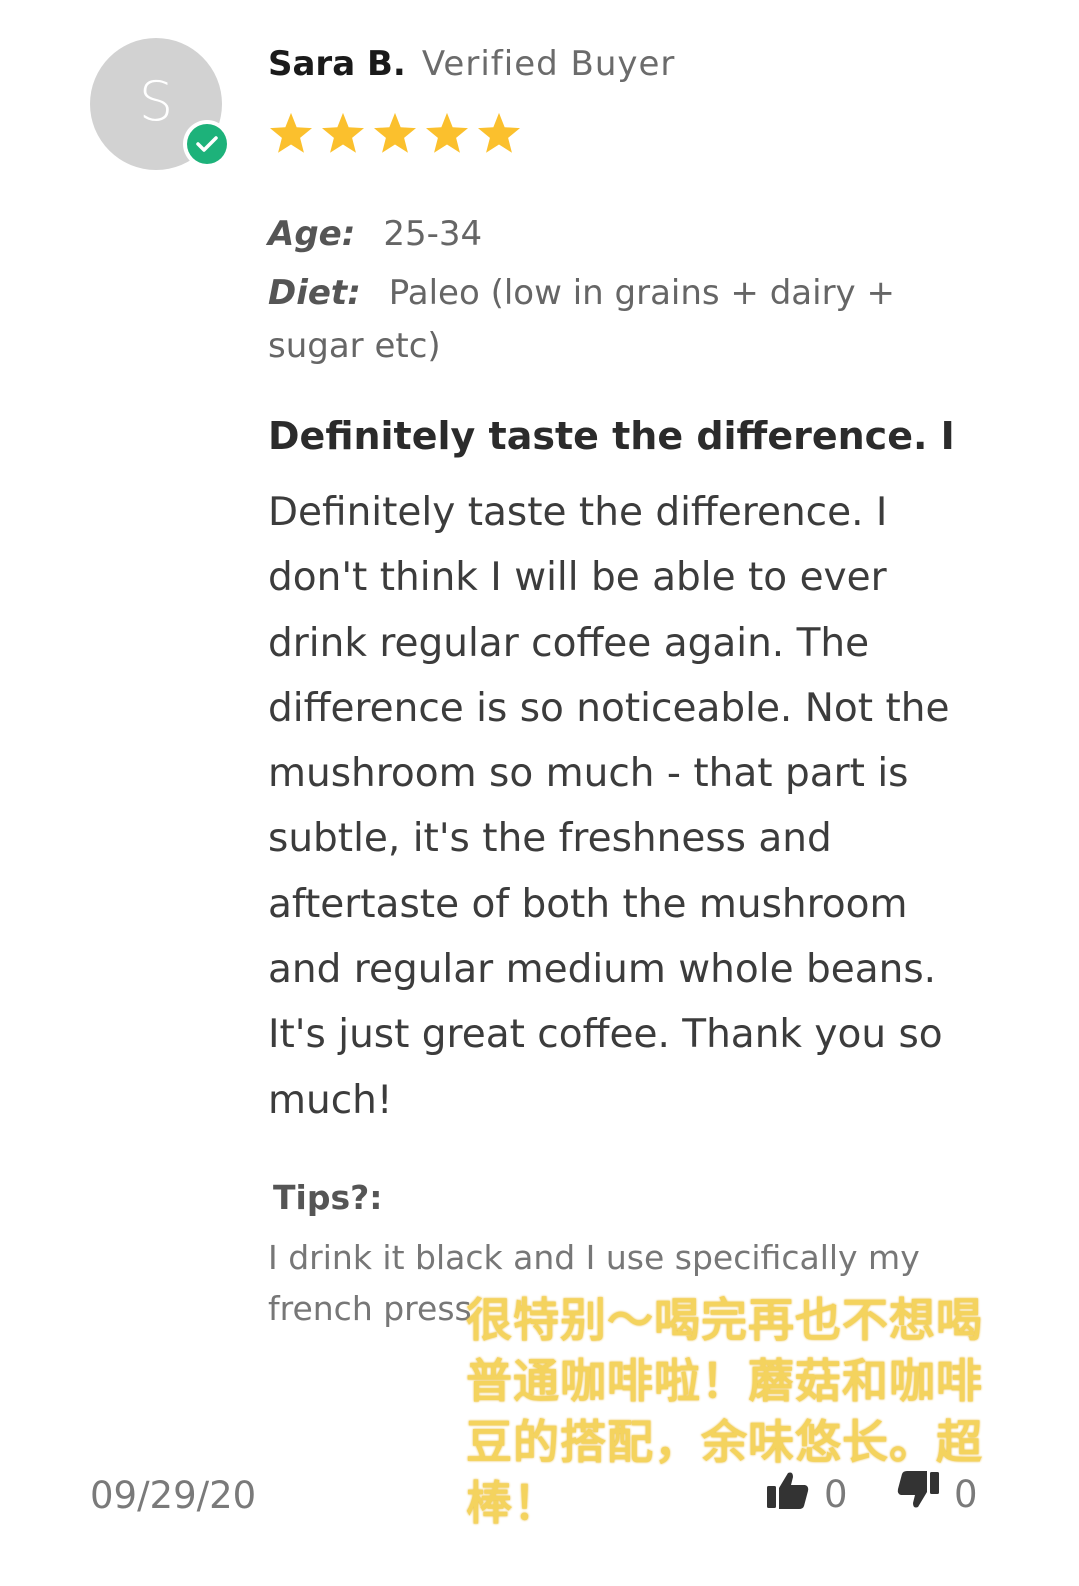 This screenshot has height=1586, width=1079. What do you see at coordinates (433, 234) in the screenshot?
I see `age-value: 25-34` at bounding box center [433, 234].